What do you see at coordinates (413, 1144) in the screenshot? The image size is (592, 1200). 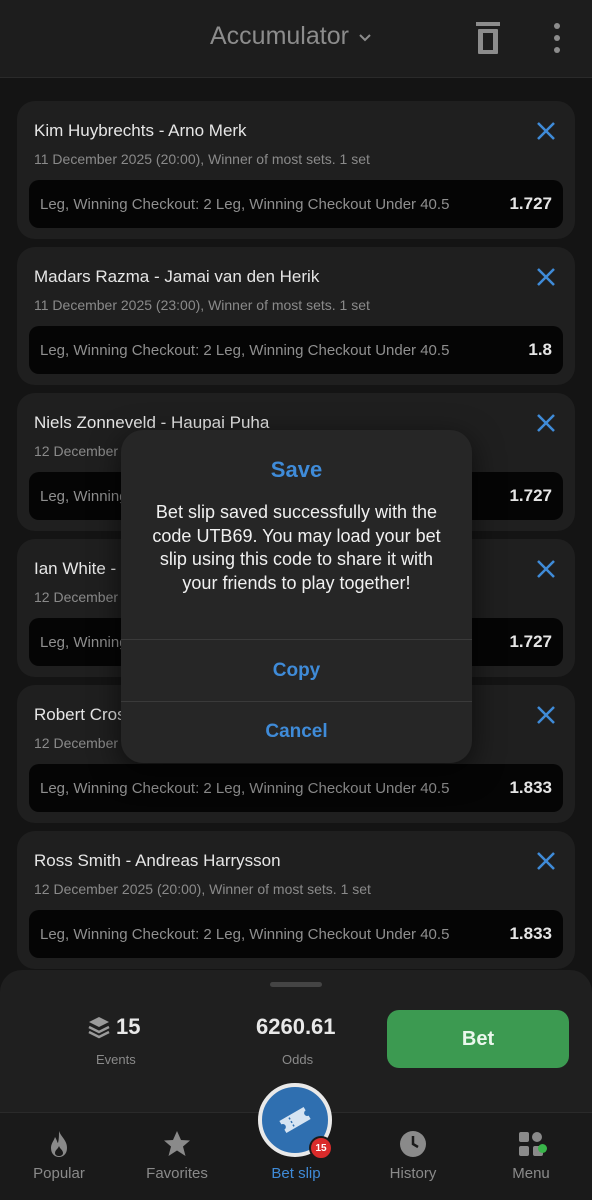 I see `clock-icon` at bounding box center [413, 1144].